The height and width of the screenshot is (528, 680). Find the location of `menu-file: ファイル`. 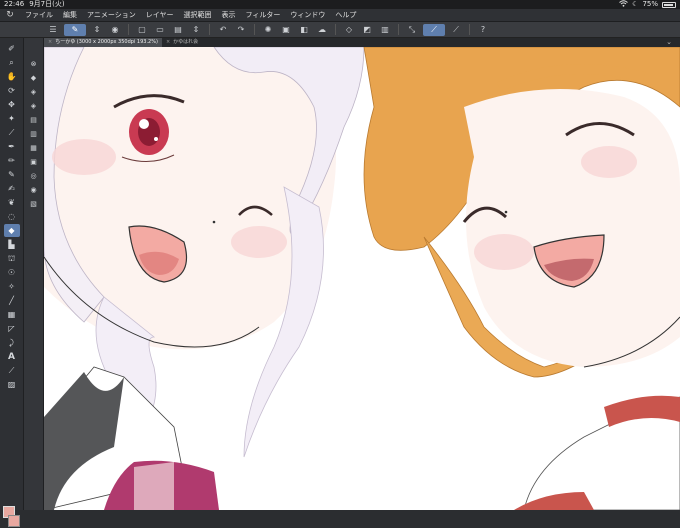

menu-file: ファイル is located at coordinates (39, 15).